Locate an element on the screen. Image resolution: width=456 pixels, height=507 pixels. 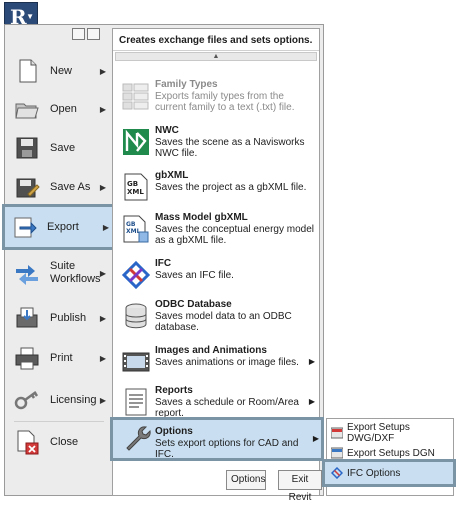
menu-item-close: Close is located at coordinates (59, 442).